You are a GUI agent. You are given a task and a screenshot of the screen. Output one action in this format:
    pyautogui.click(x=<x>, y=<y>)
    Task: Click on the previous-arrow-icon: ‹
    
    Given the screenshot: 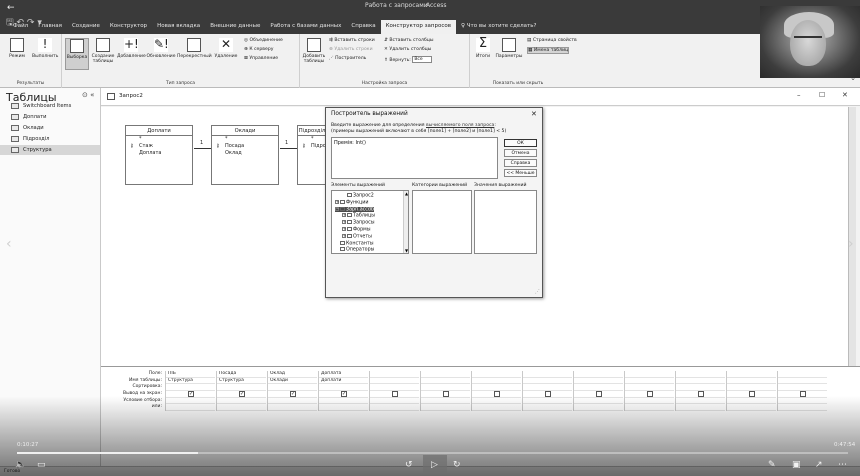 What is the action you would take?
    pyautogui.click(x=9, y=244)
    